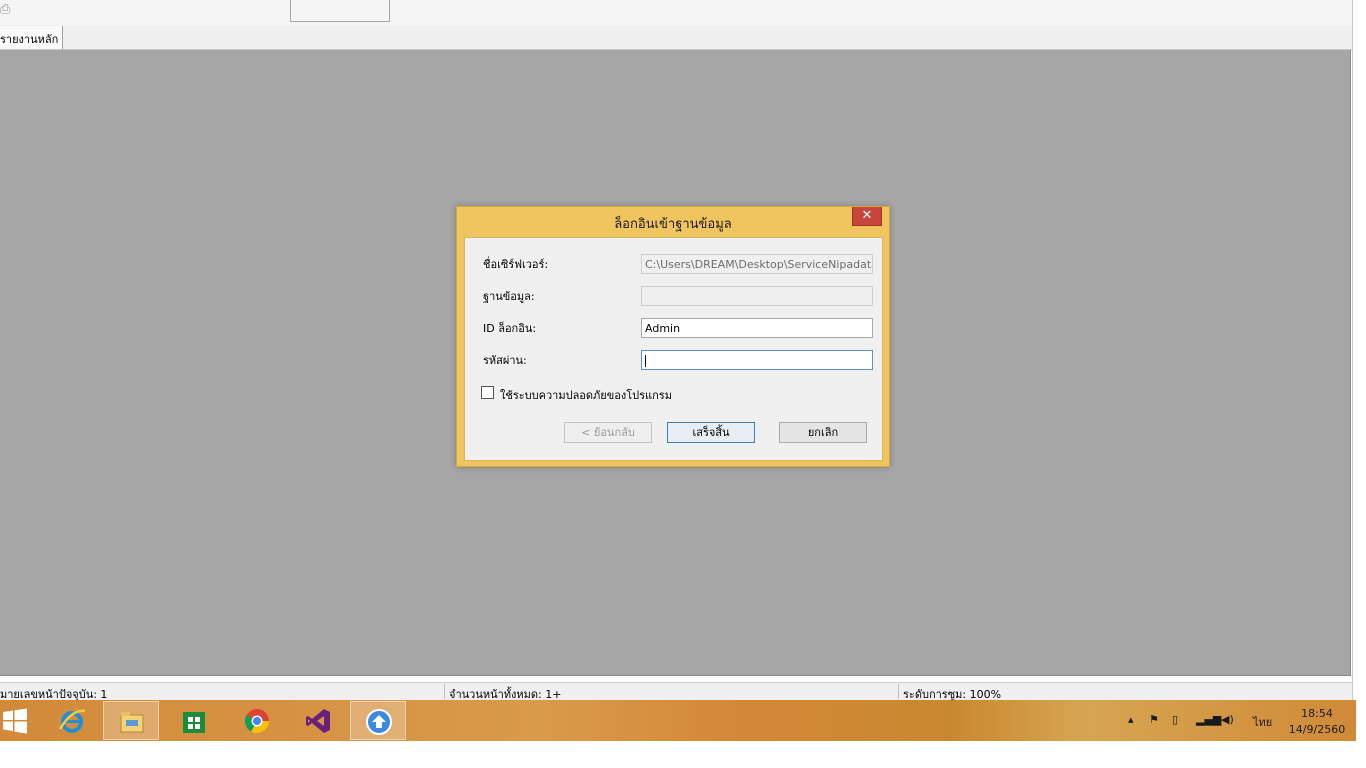  I want to click on database-field, so click(757, 296).